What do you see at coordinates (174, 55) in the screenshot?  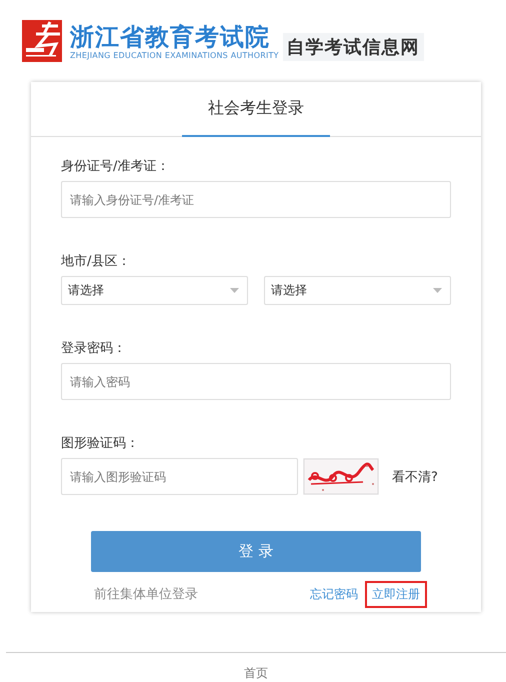 I see `site-subtitle: ZHEJIANG EDUCATION EXAMINATIONS AUTHORITY` at bounding box center [174, 55].